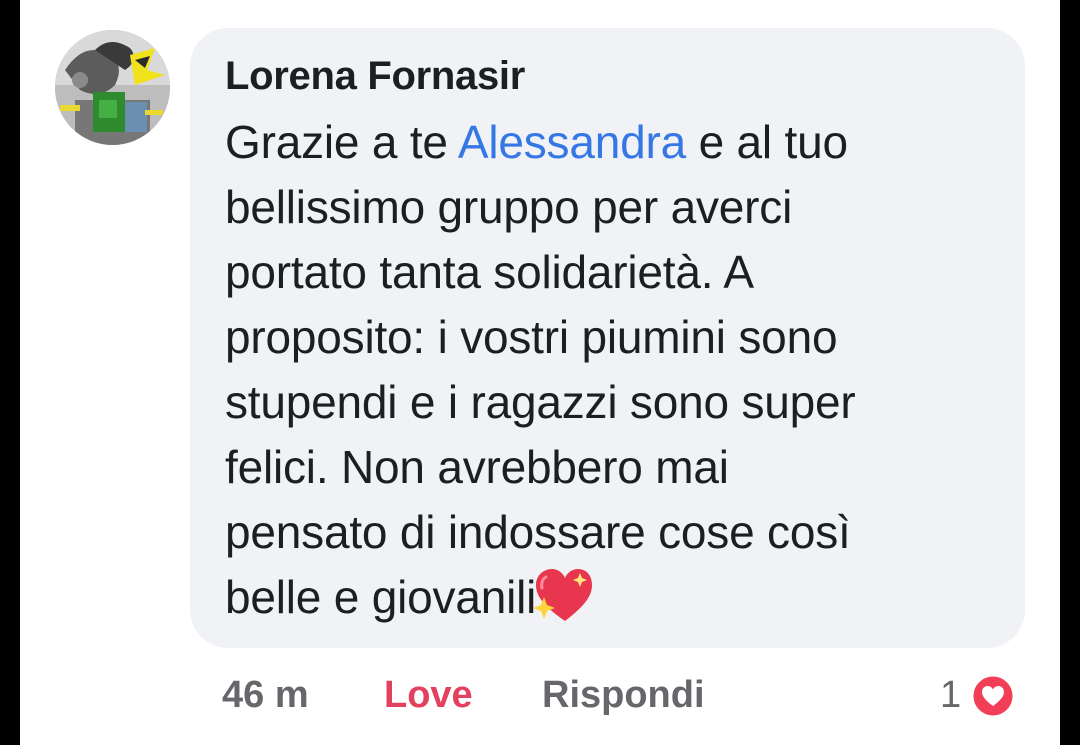 This screenshot has height=745, width=1080. Describe the element at coordinates (375, 76) in the screenshot. I see `comment-author: Lorena Fornasir` at that location.